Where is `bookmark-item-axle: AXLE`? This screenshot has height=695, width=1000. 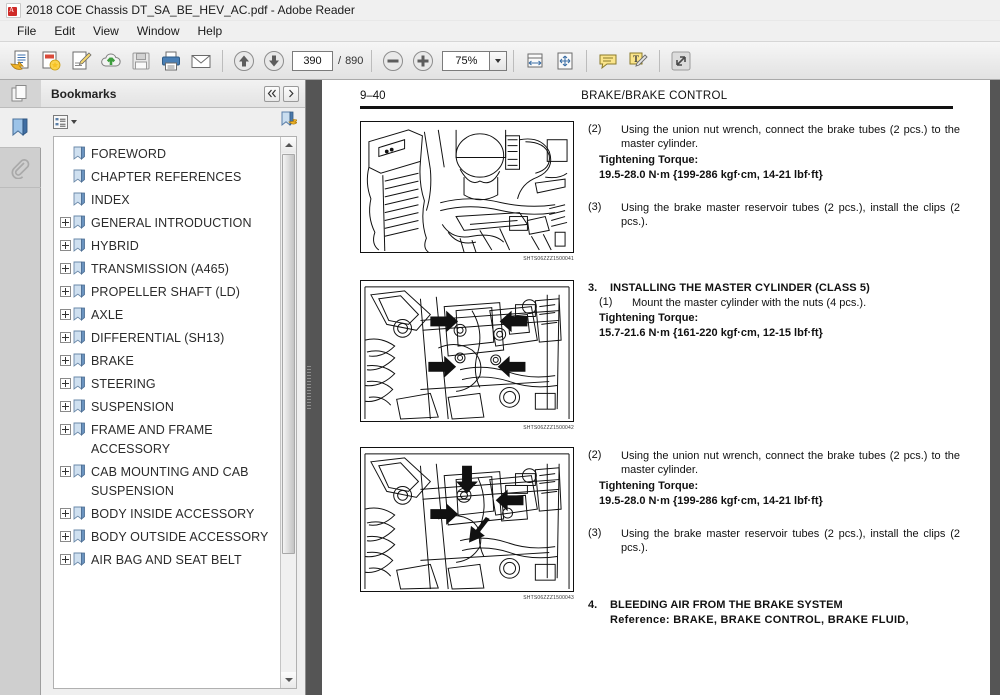 bookmark-item-axle: AXLE is located at coordinates (167, 315).